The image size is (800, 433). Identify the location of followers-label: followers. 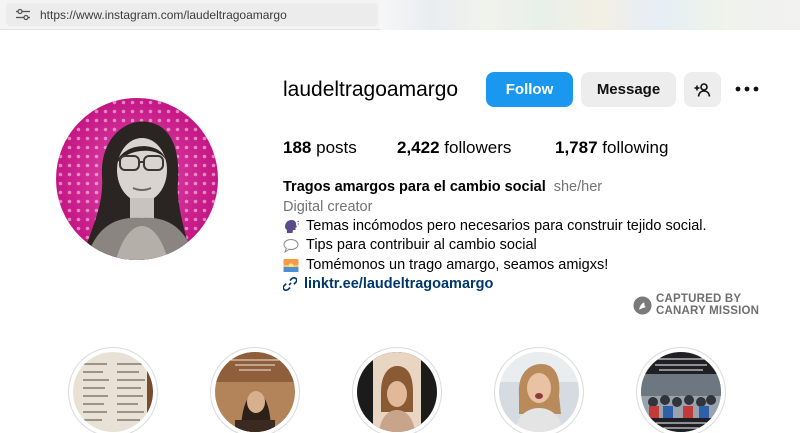
(478, 147).